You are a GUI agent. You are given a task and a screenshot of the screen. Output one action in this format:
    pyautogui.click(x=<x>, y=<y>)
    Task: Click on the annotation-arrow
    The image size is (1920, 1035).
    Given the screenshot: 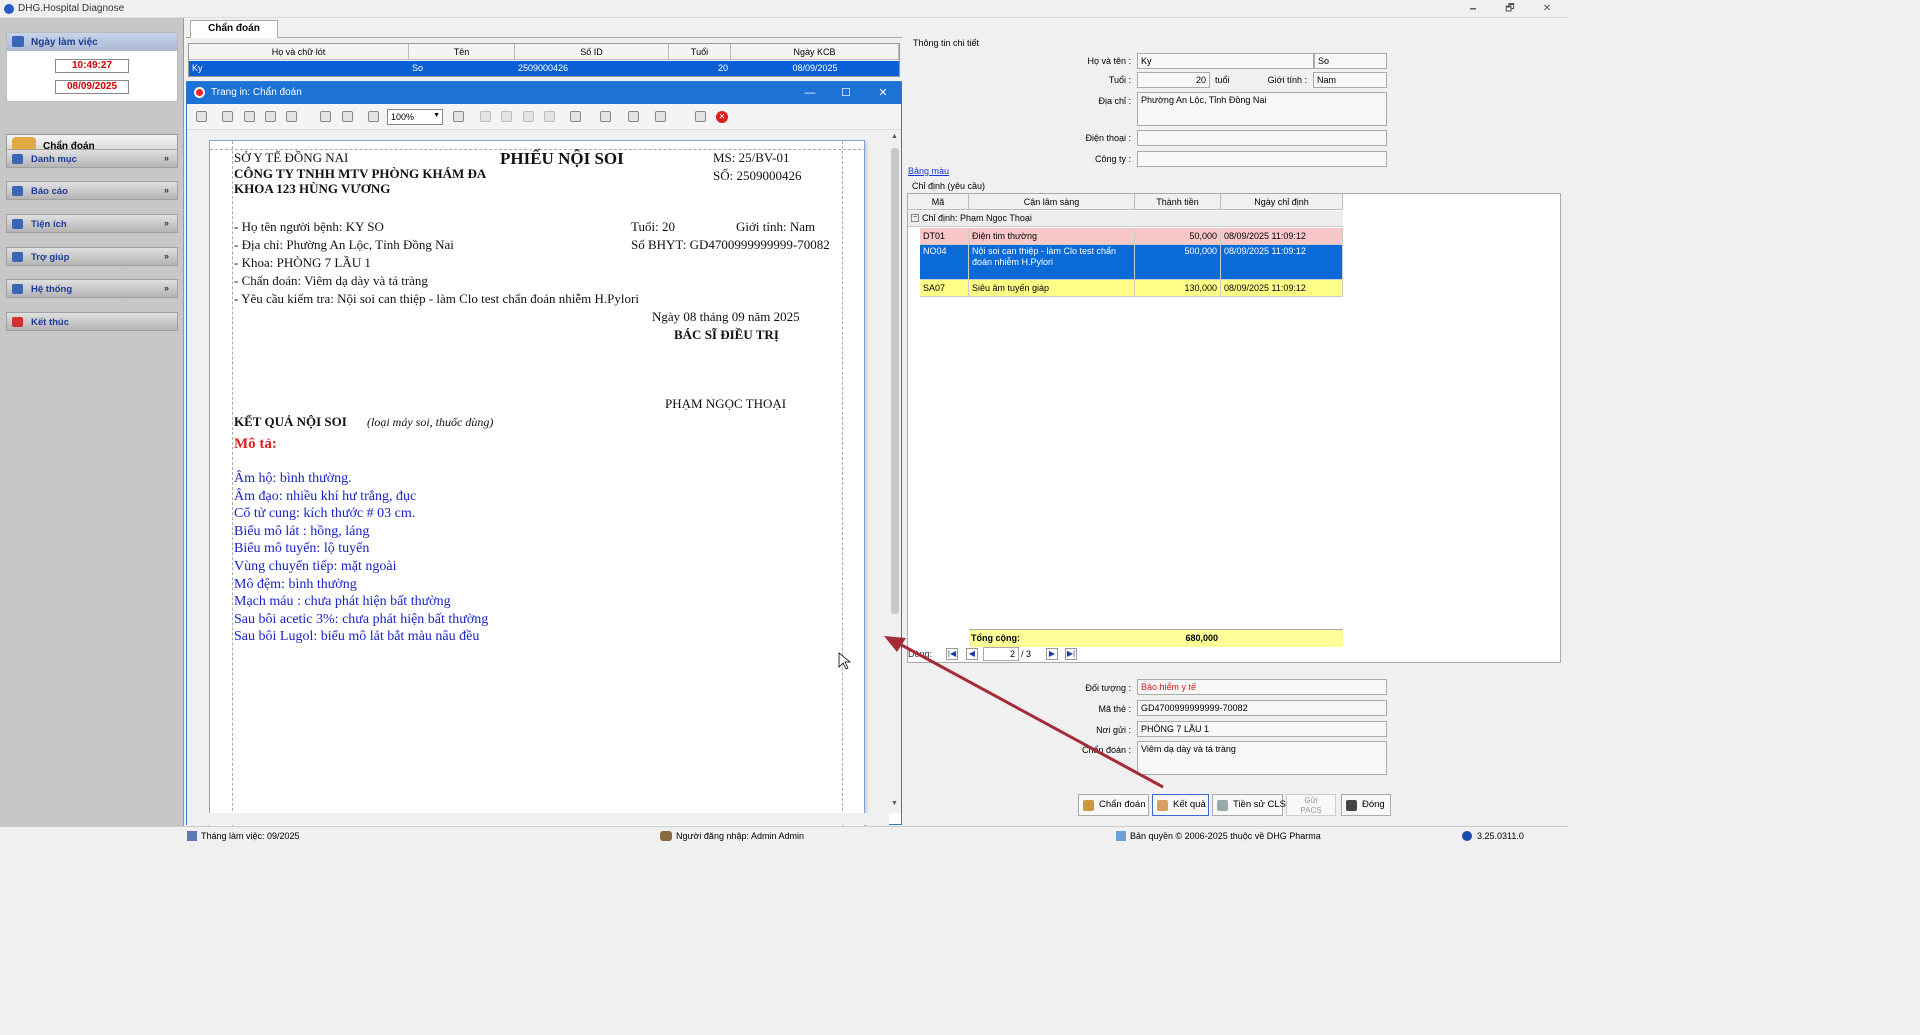 What is the action you would take?
    pyautogui.click(x=1001, y=712)
    